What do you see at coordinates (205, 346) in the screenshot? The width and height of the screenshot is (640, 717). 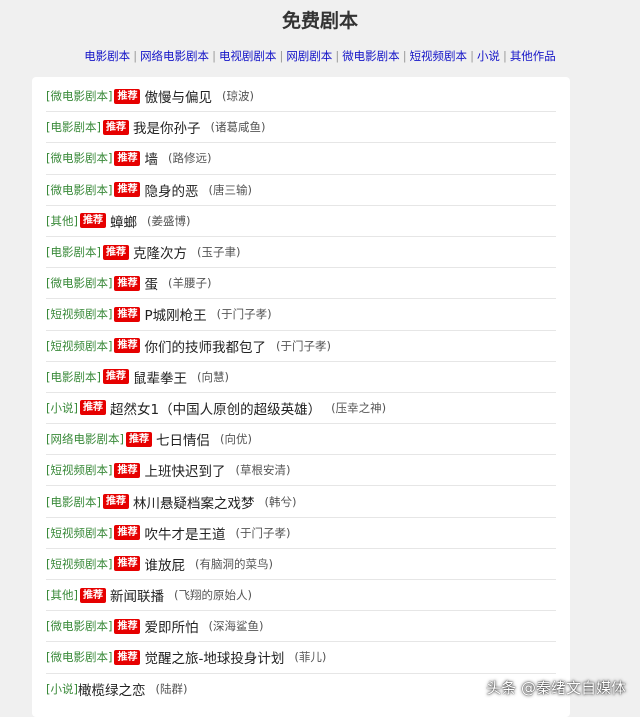 I see `item-title-link: 你们的技师我都包了` at bounding box center [205, 346].